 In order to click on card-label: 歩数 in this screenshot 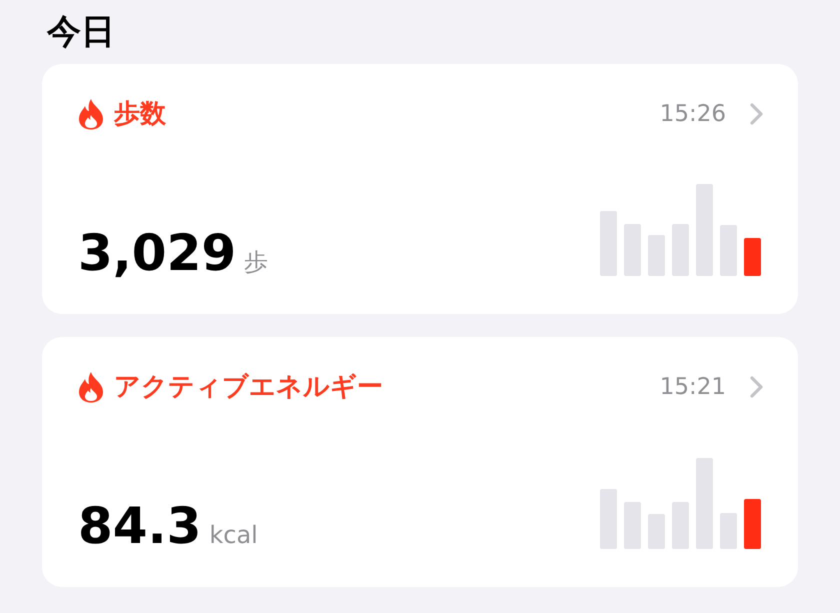, I will do `click(140, 114)`.